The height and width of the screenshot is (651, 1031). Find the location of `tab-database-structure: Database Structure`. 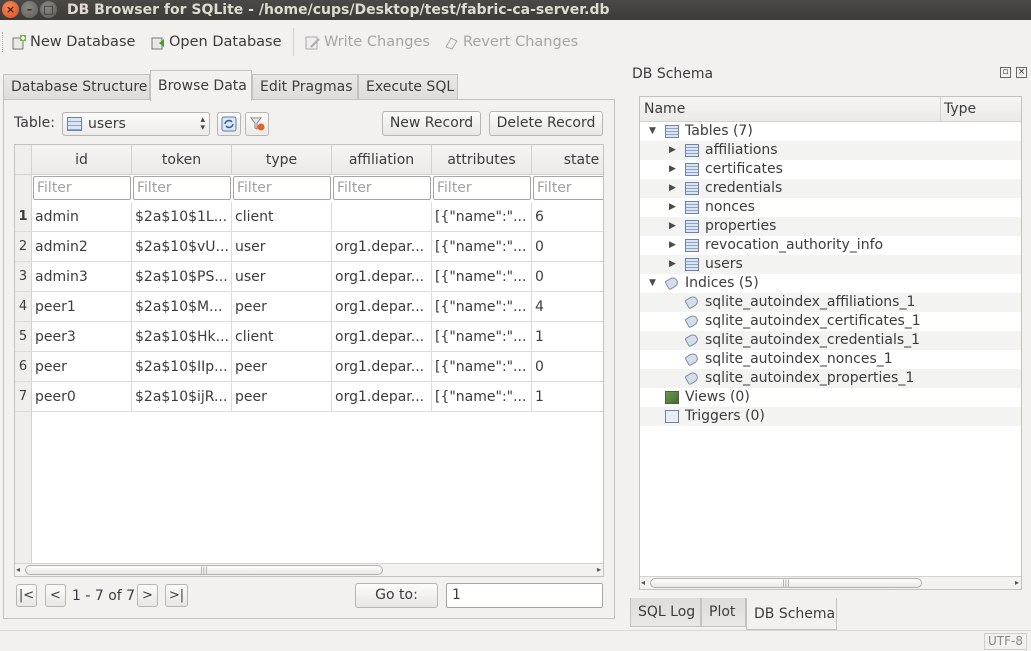

tab-database-structure: Database Structure is located at coordinates (76, 87).